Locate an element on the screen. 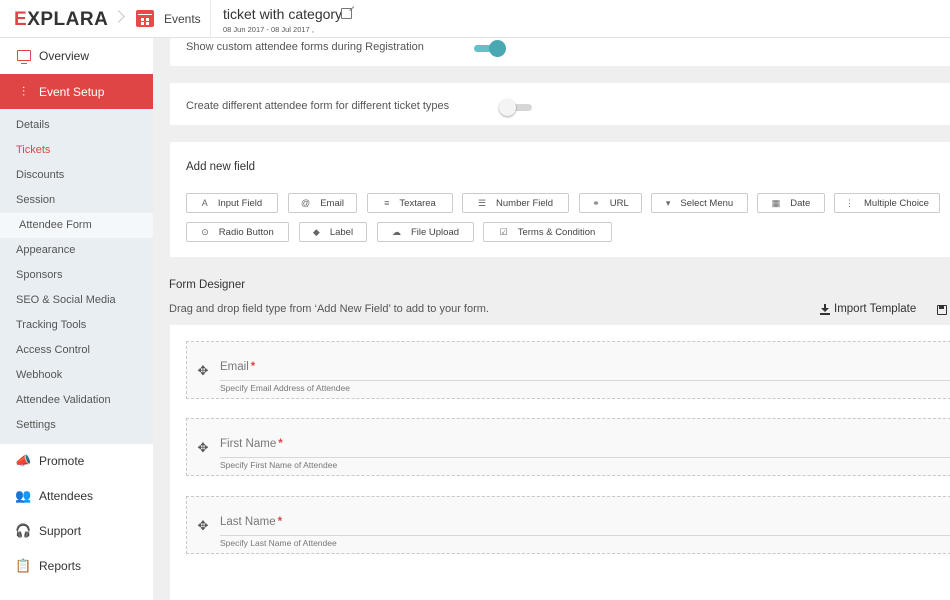 The width and height of the screenshot is (950, 600). custom-forms-toggle is located at coordinates (490, 48).